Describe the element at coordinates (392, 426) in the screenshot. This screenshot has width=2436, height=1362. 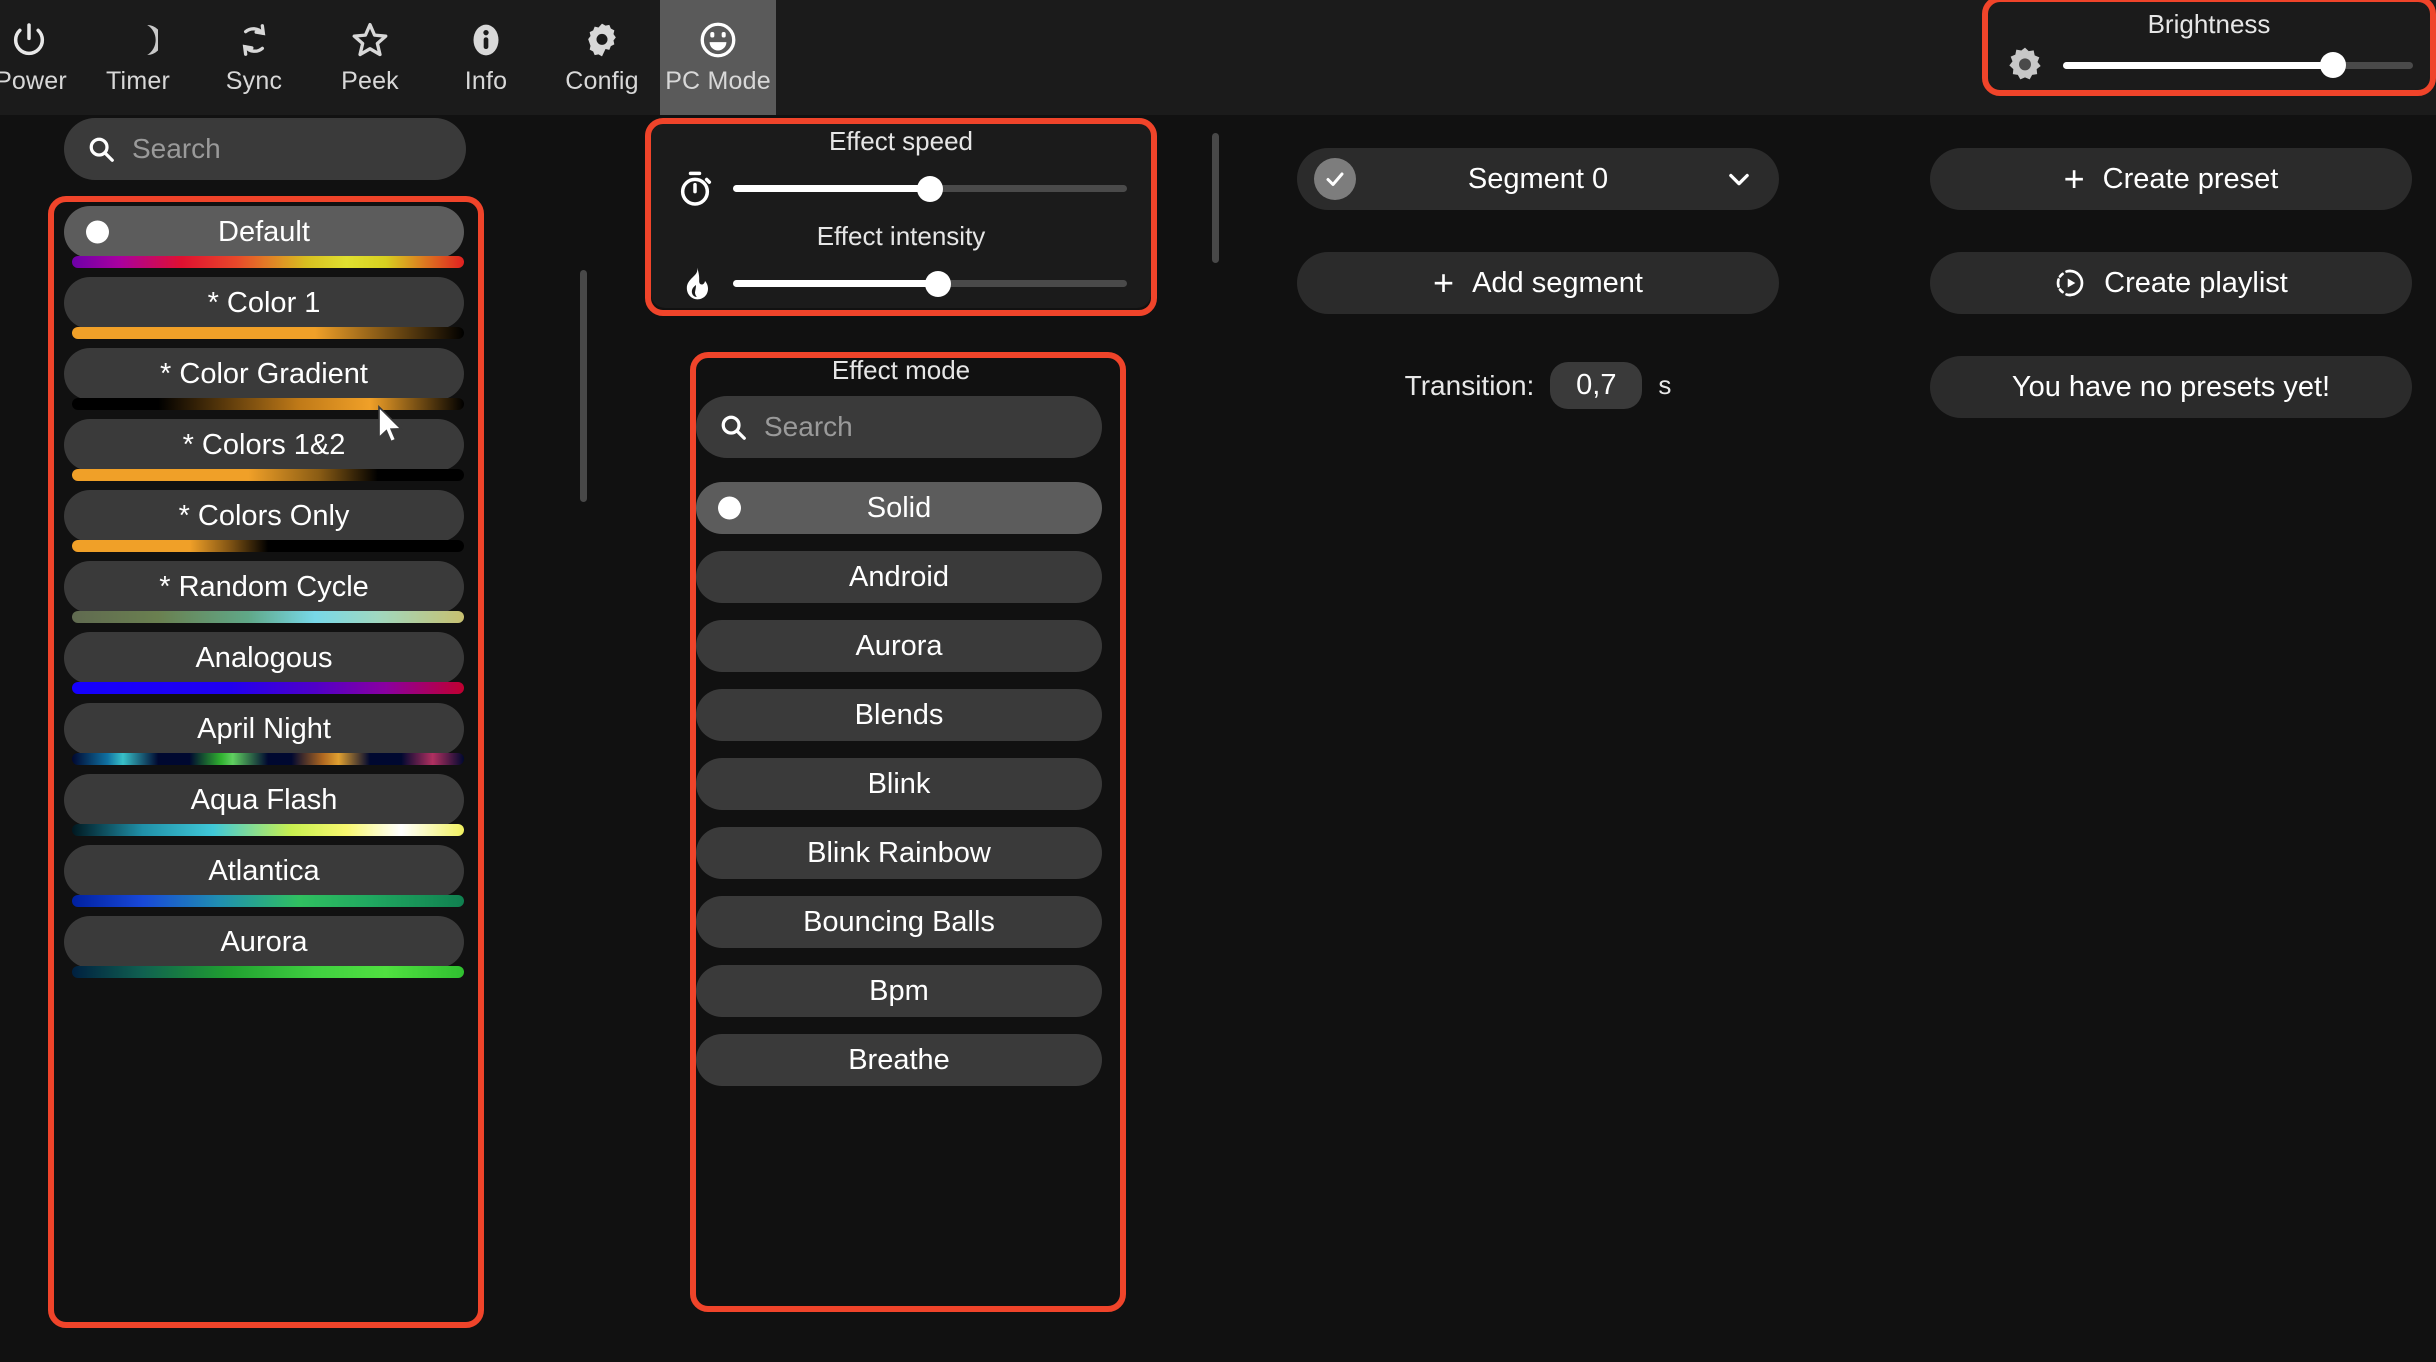
I see `mouse-cursor` at that location.